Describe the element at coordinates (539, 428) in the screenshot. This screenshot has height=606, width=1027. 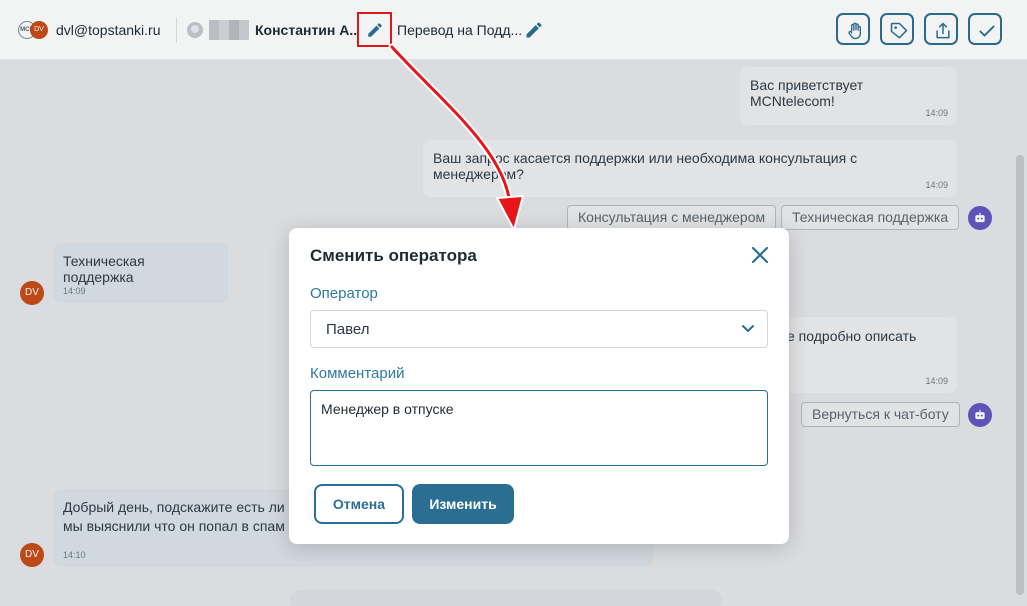
I see `comment-input: Менеджер в отпуске` at that location.